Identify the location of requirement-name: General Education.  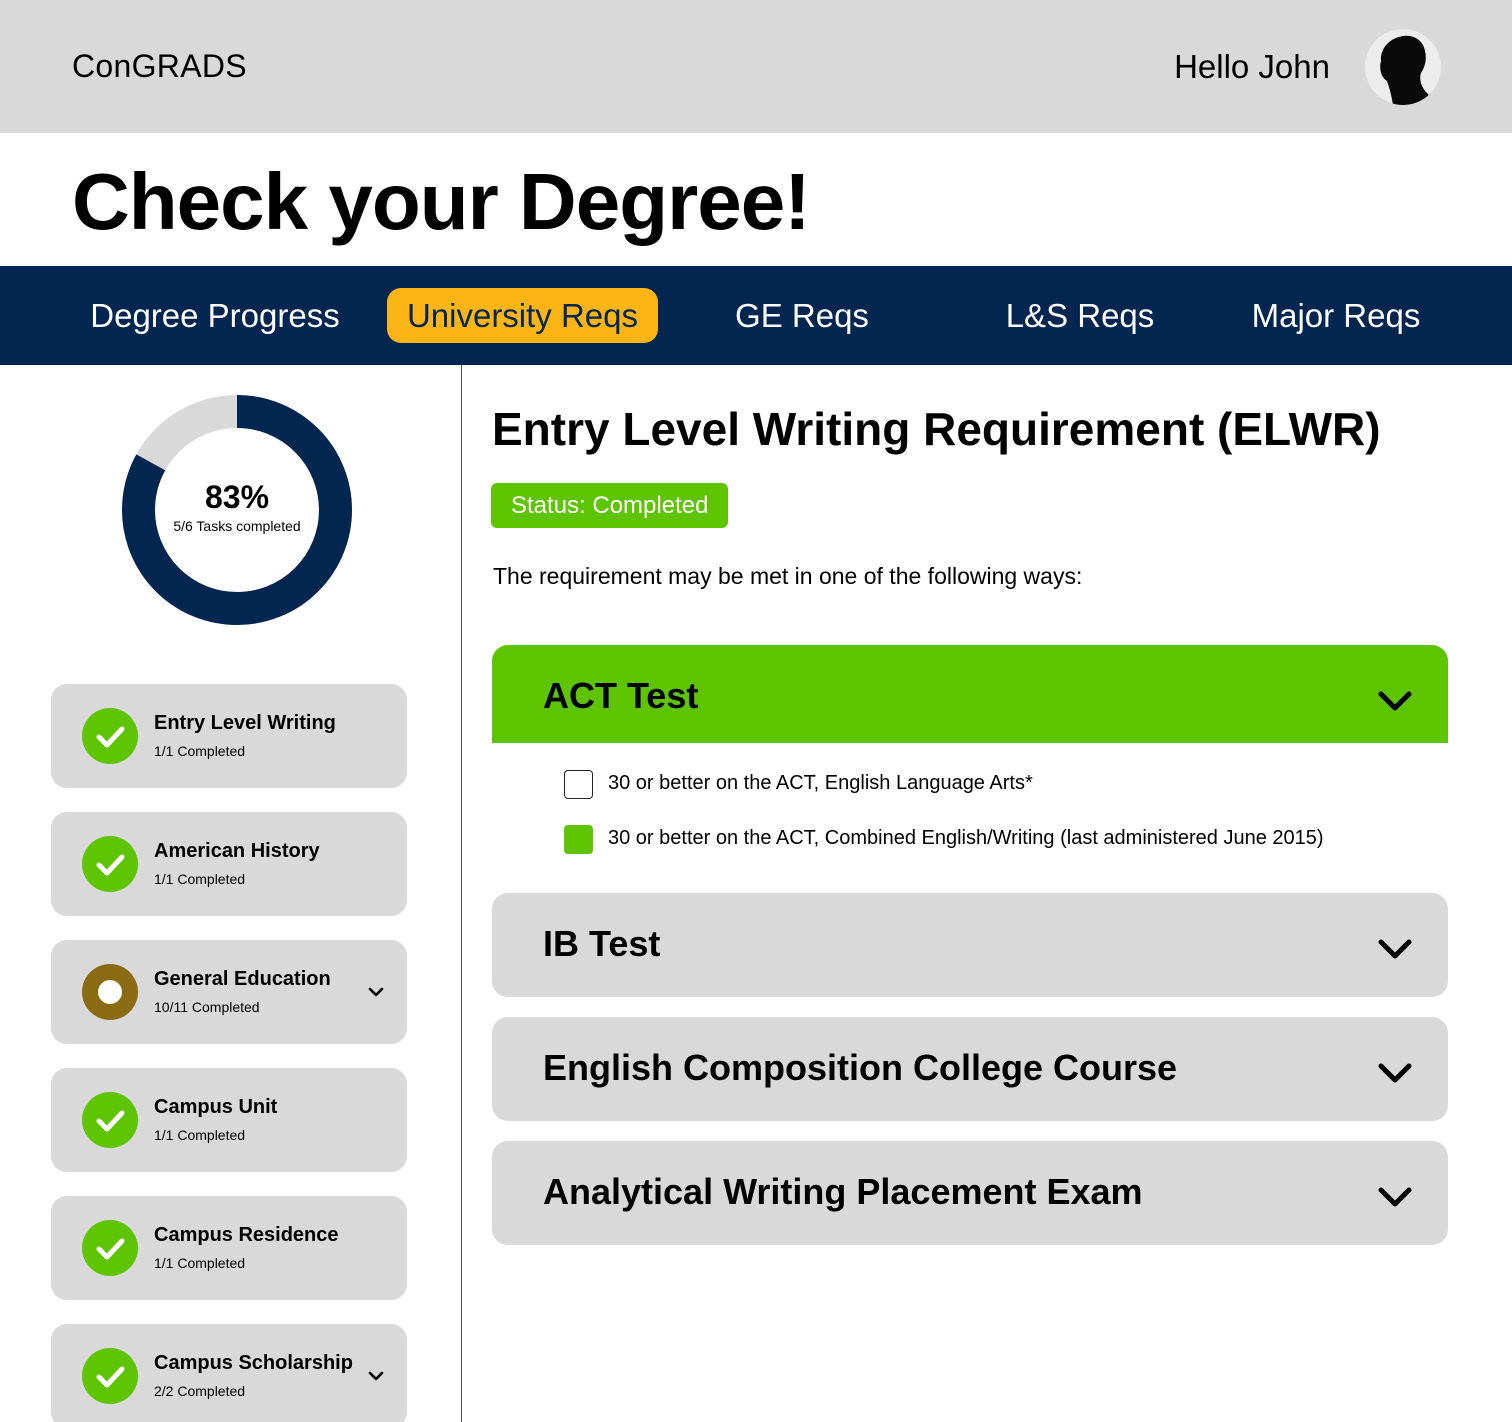
(242, 979).